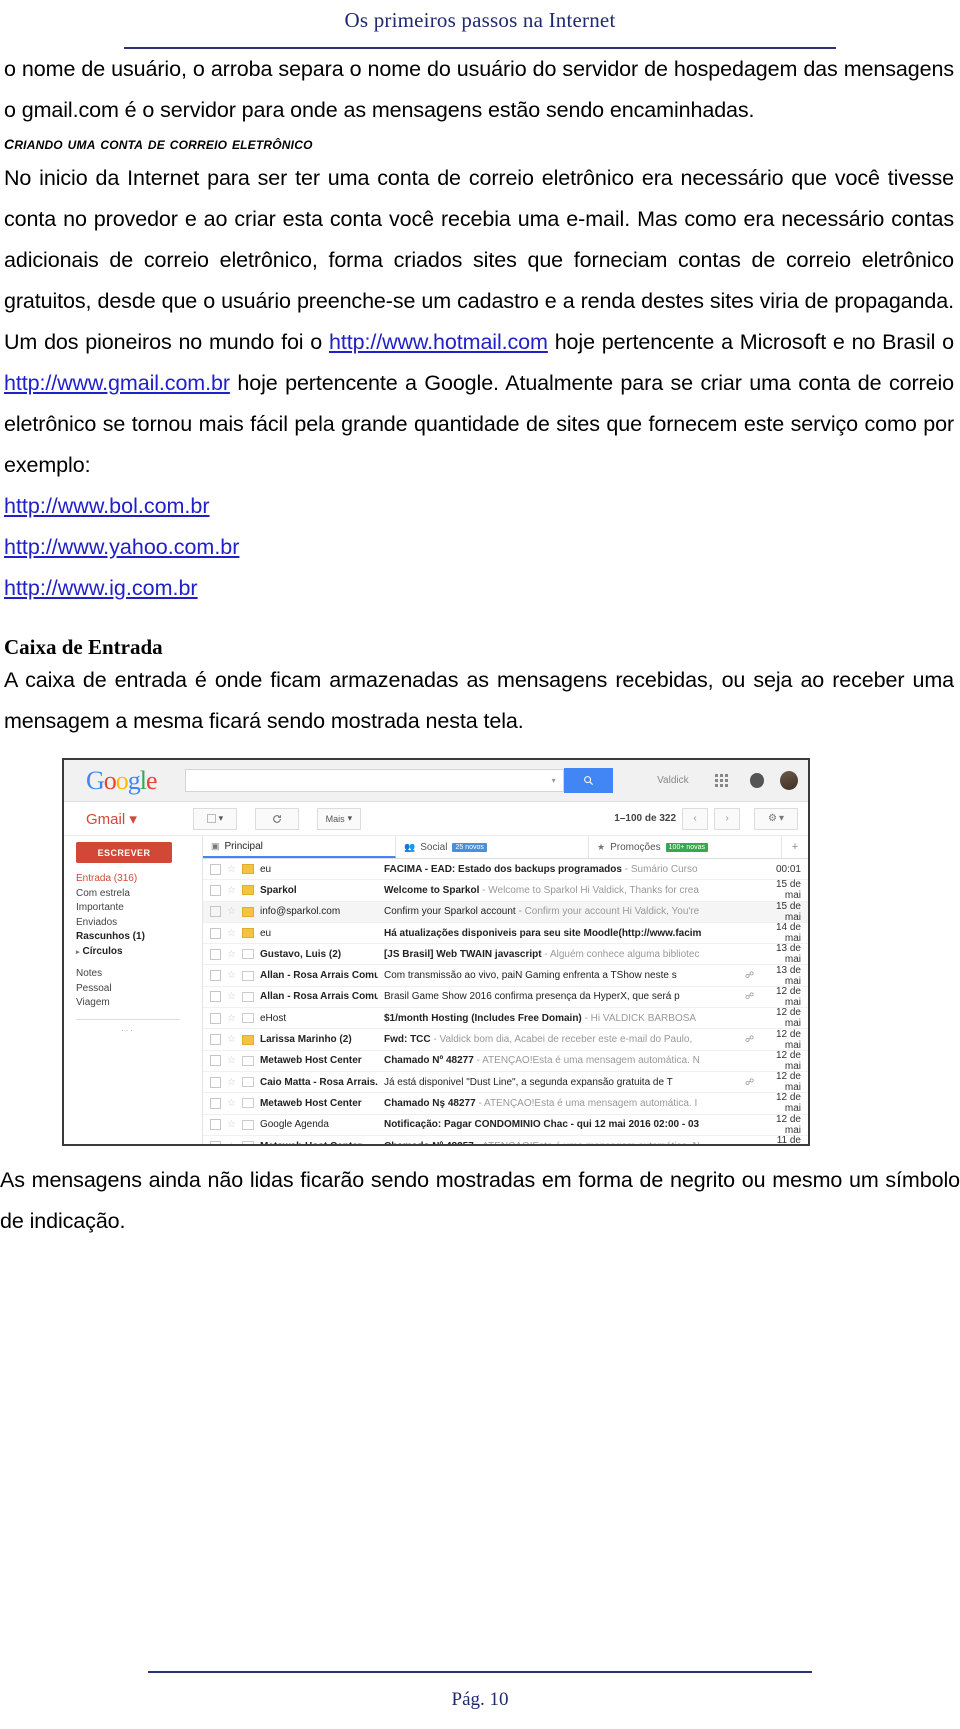 The height and width of the screenshot is (1729, 960). Describe the element at coordinates (338, 818) in the screenshot. I see `more-button: Mais ▾` at that location.